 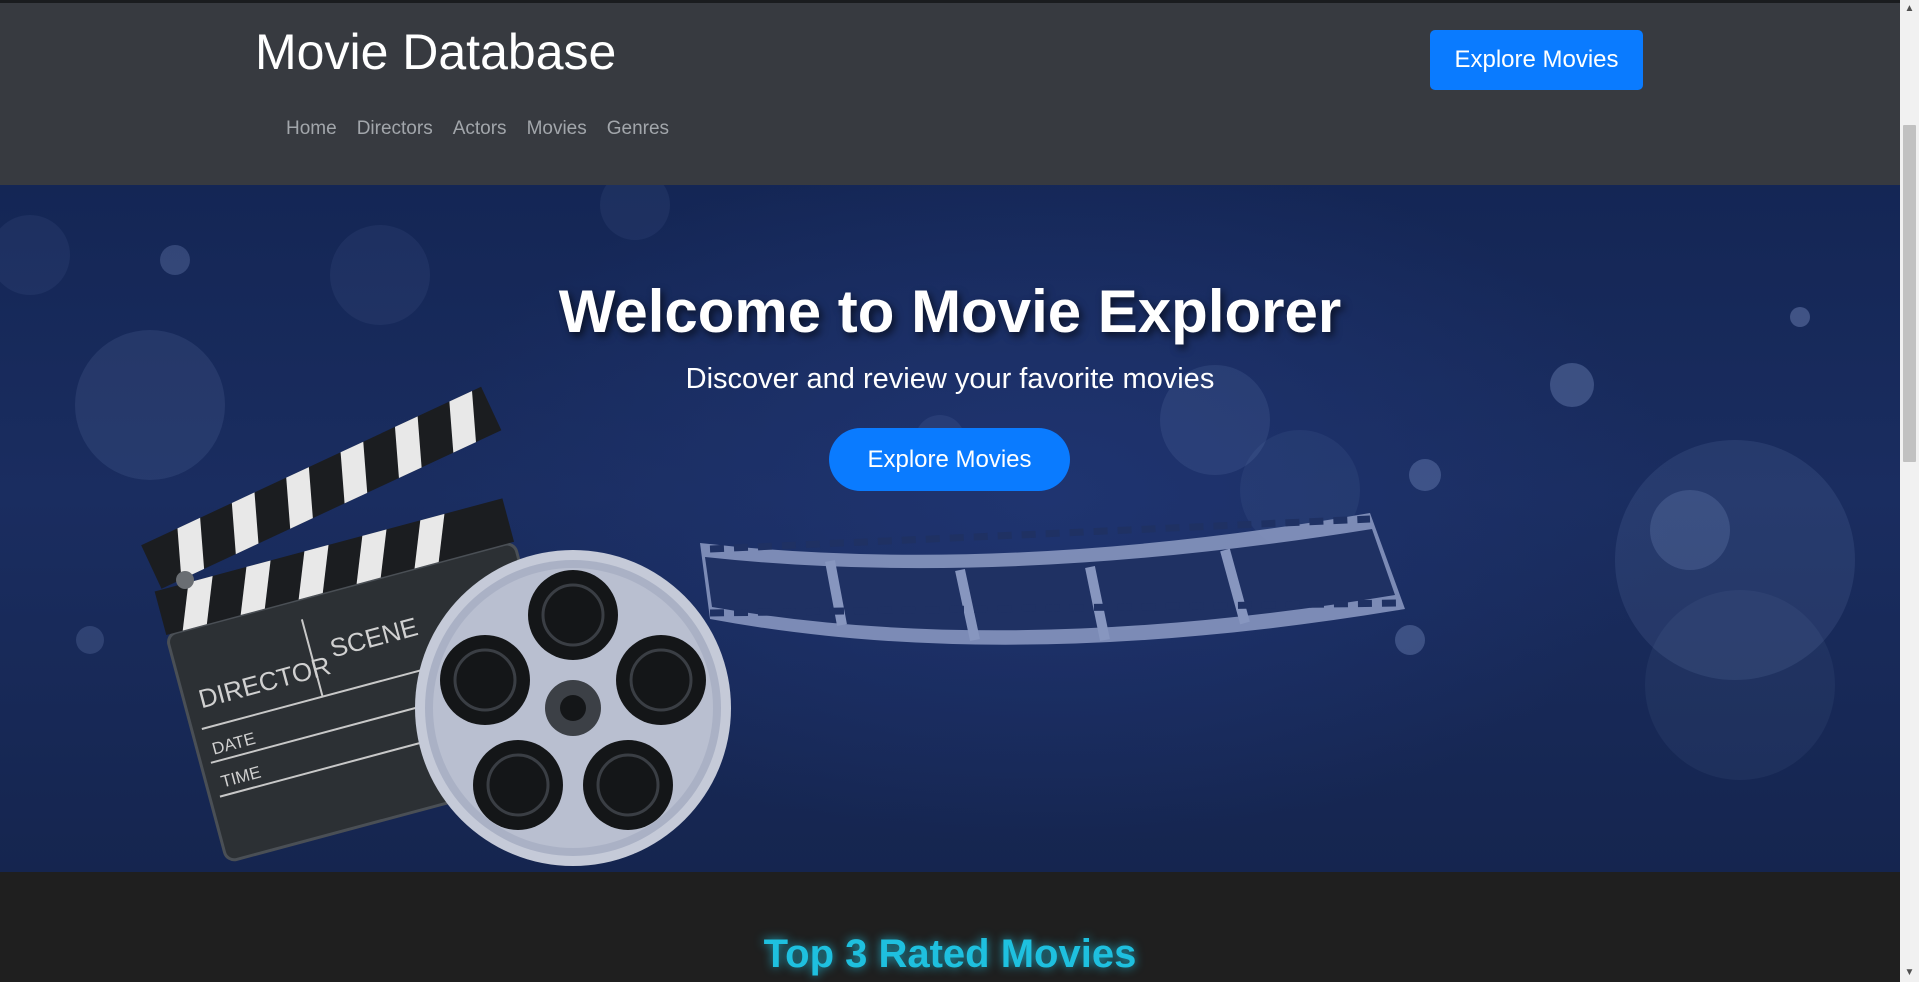 What do you see at coordinates (638, 129) in the screenshot?
I see `nav-genres: Genres` at bounding box center [638, 129].